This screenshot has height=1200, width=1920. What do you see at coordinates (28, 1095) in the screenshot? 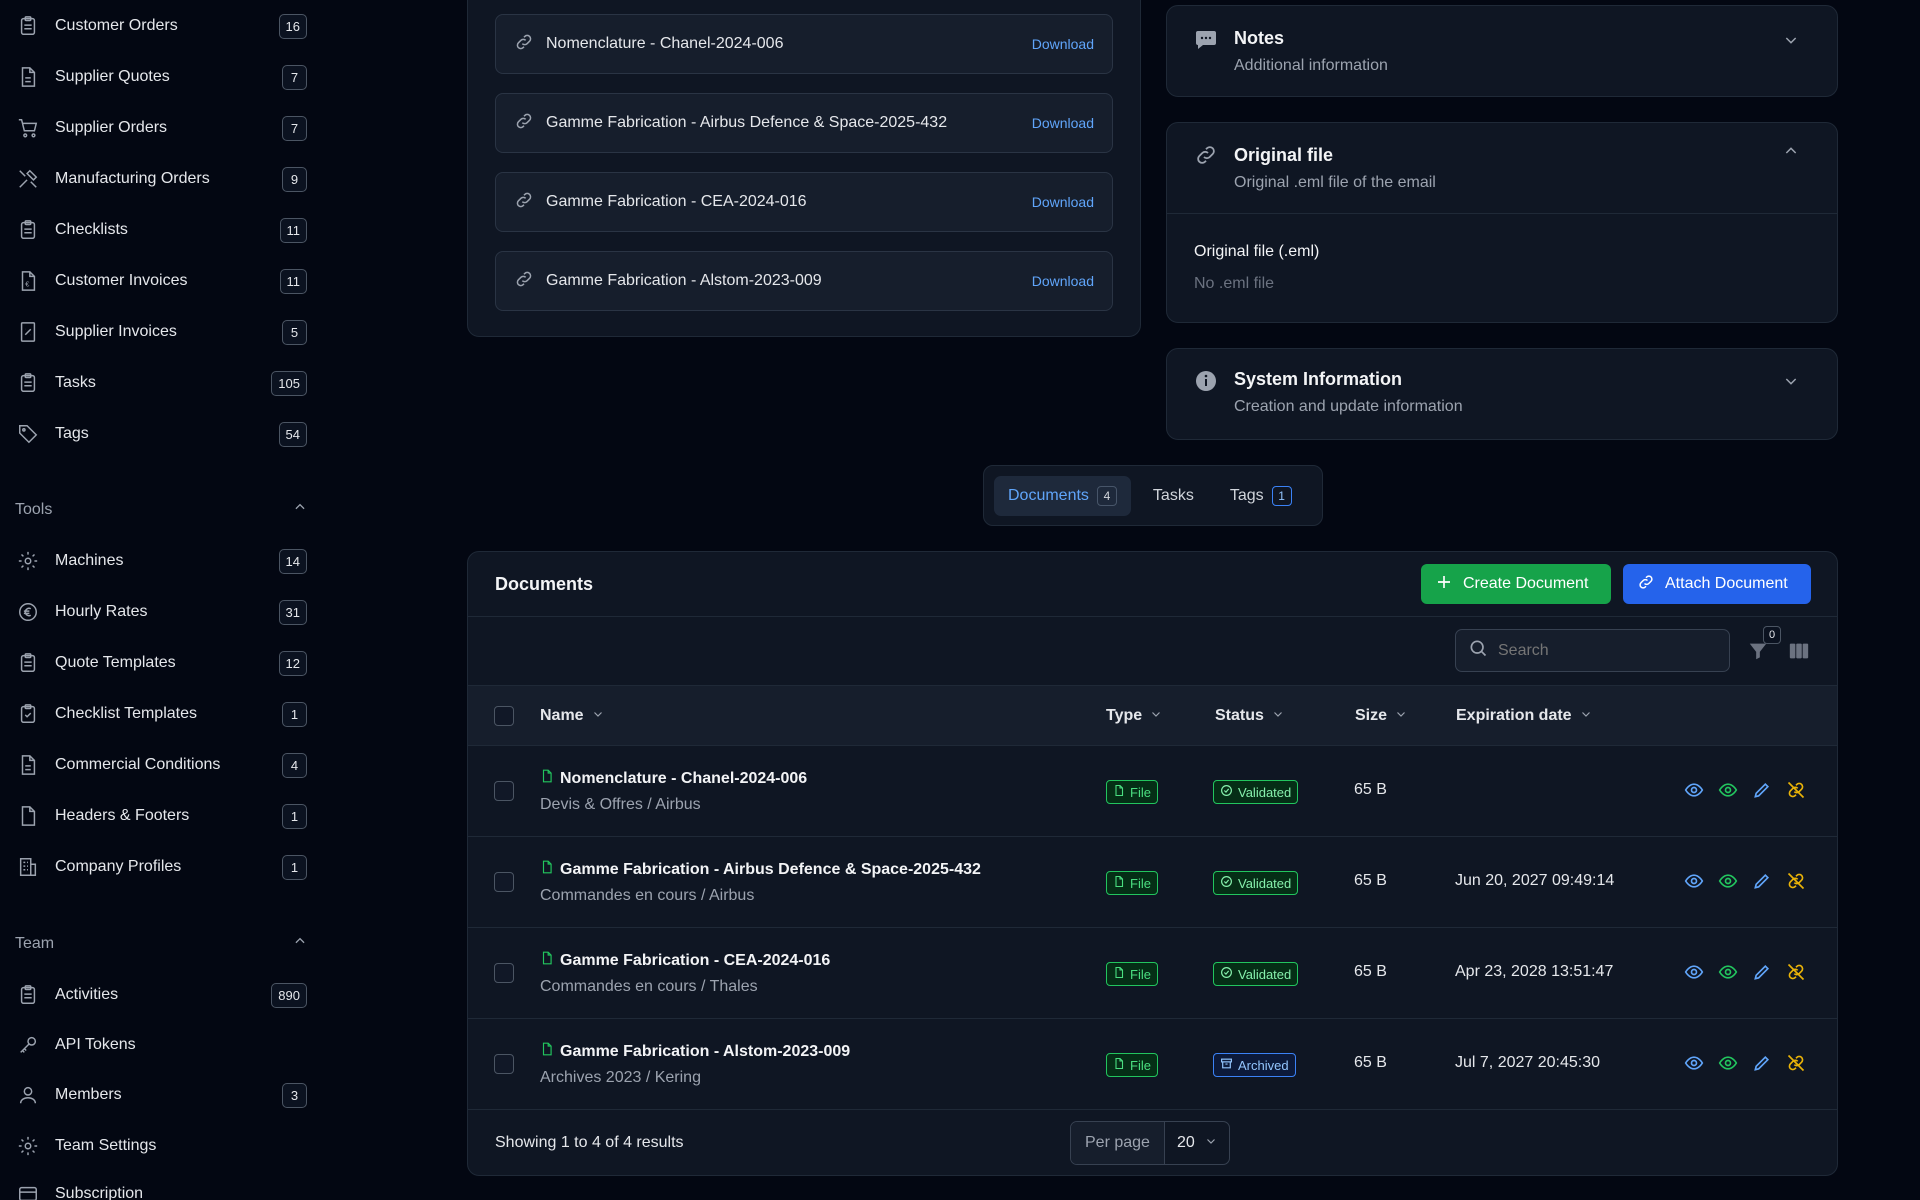
I see `user-icon` at bounding box center [28, 1095].